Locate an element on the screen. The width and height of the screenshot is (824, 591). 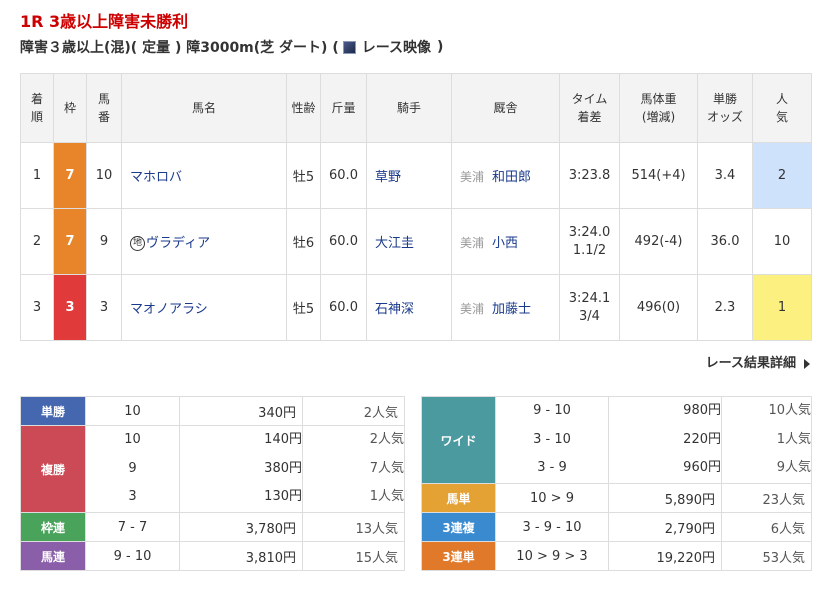
time-value: 3:24.0 is located at coordinates (589, 232).